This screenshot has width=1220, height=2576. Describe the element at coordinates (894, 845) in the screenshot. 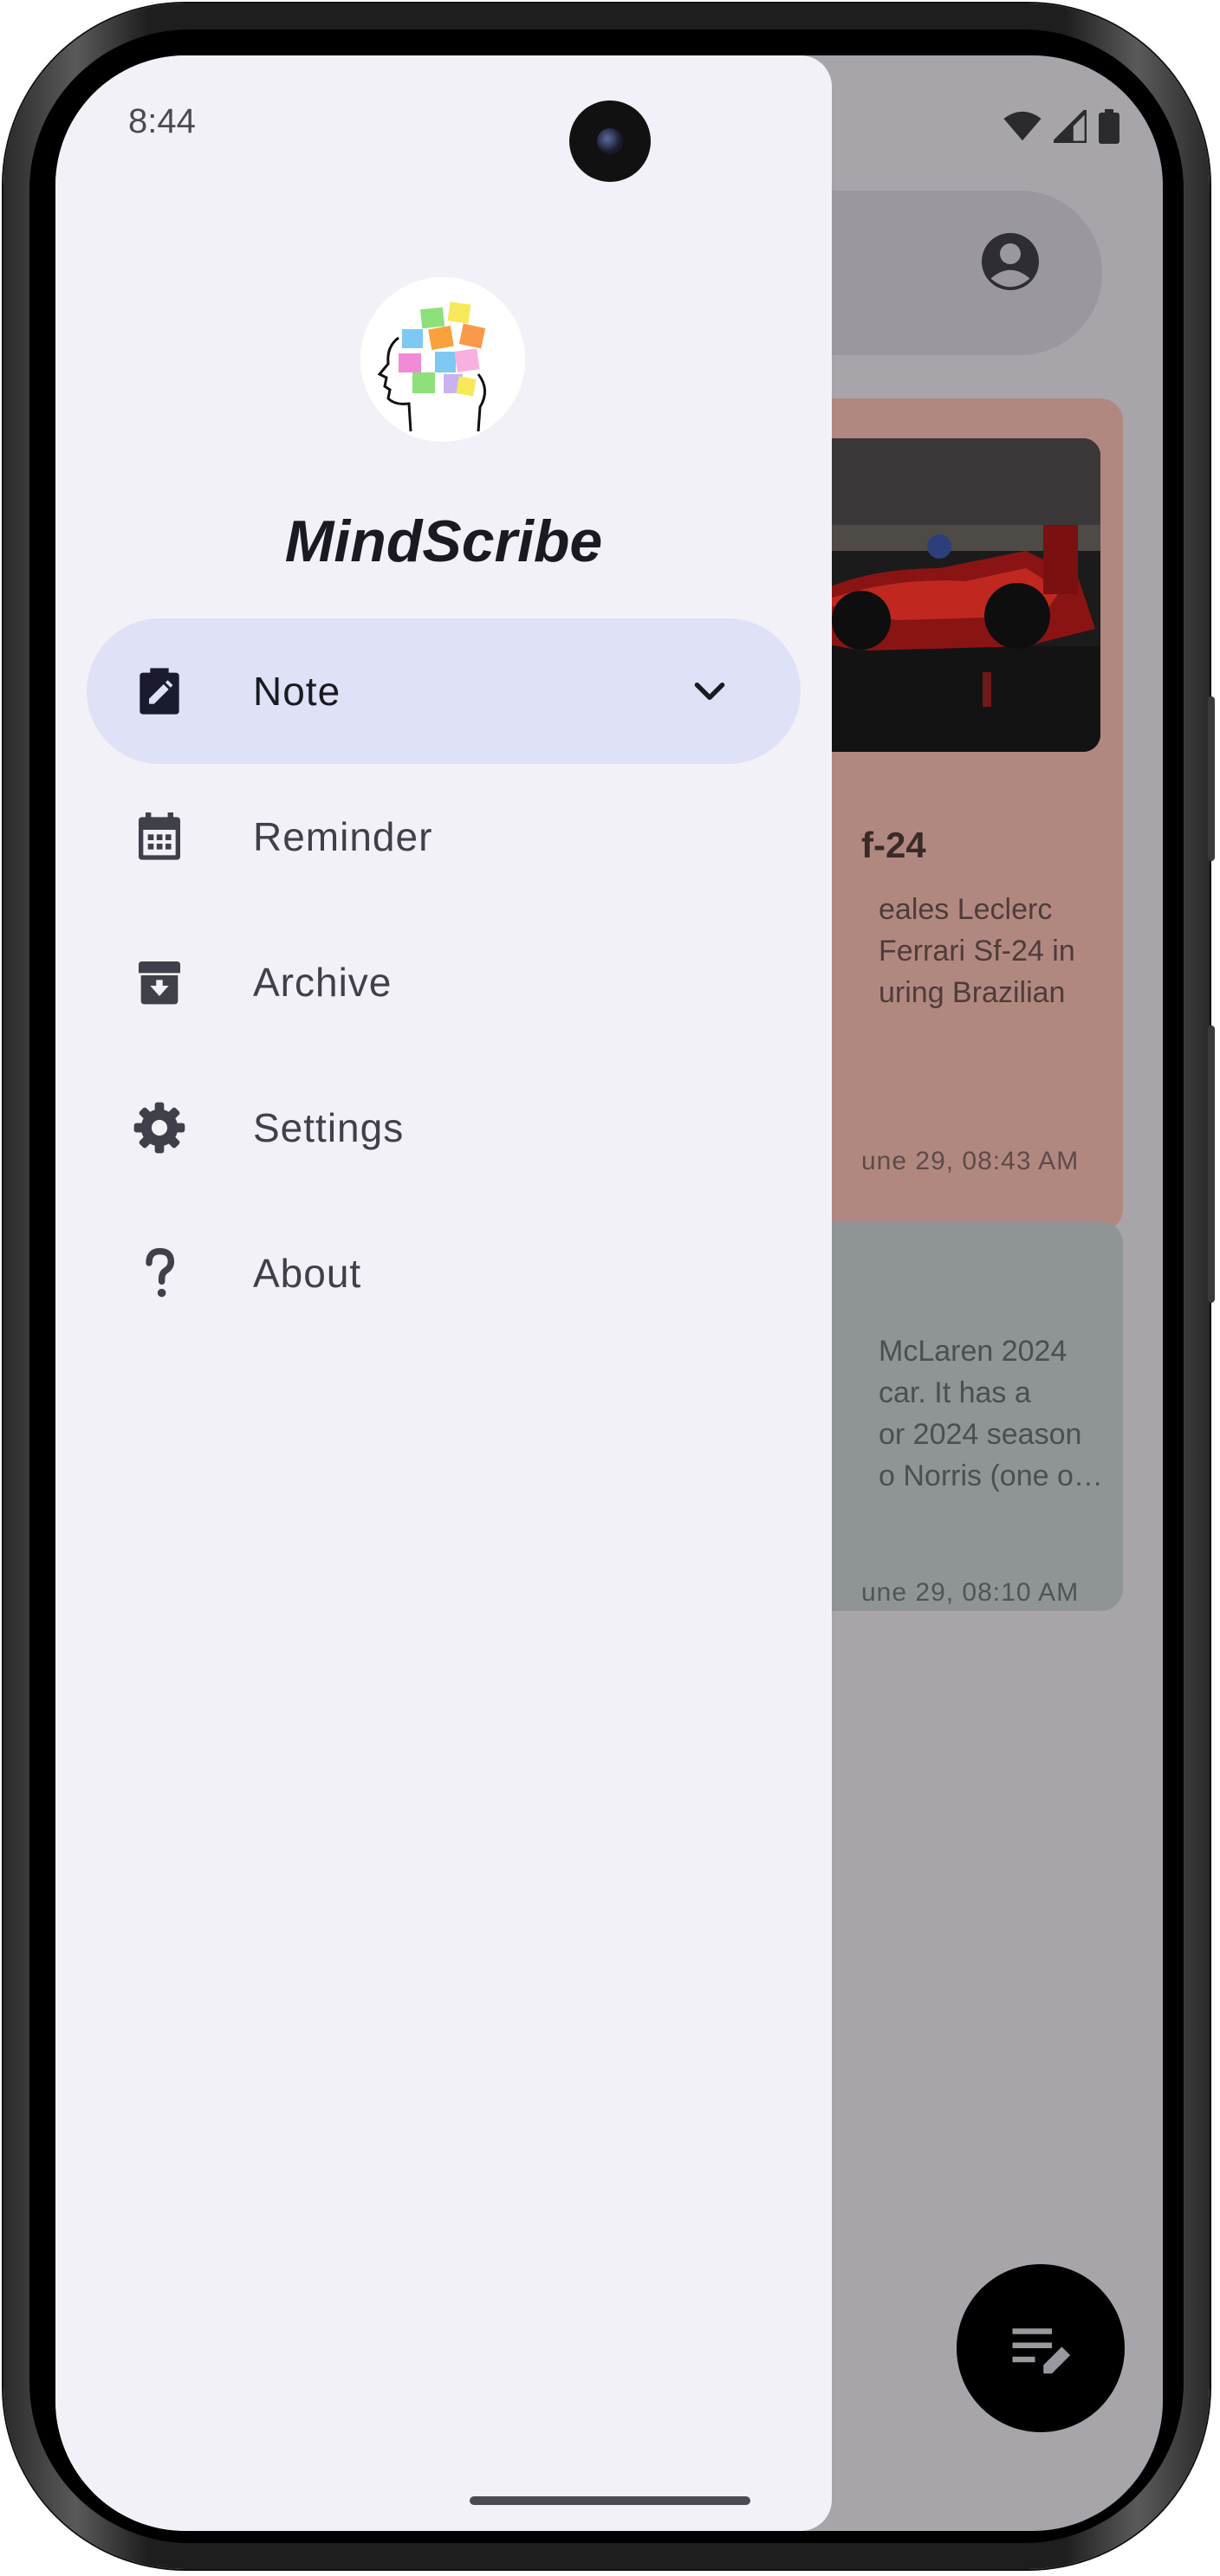

I see `note-title: f-24` at that location.